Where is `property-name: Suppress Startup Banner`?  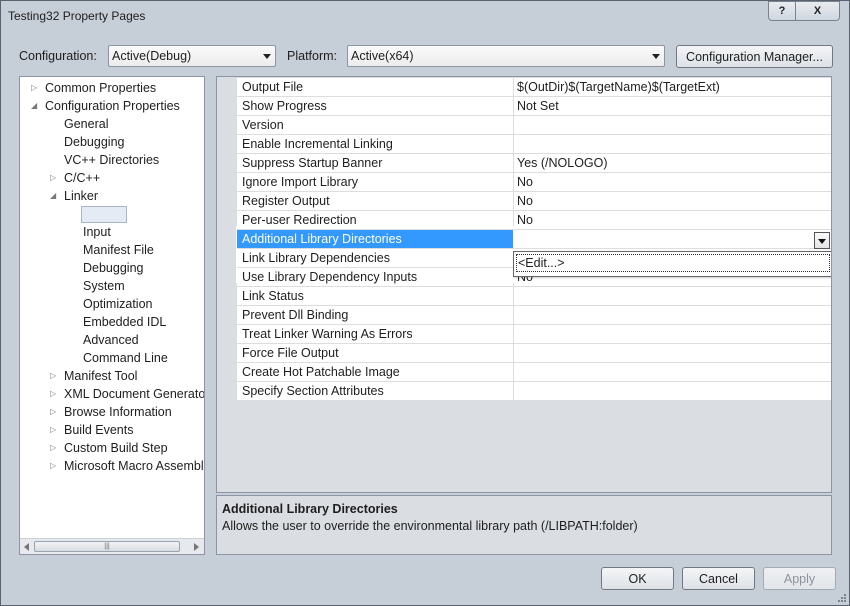 property-name: Suppress Startup Banner is located at coordinates (375, 163).